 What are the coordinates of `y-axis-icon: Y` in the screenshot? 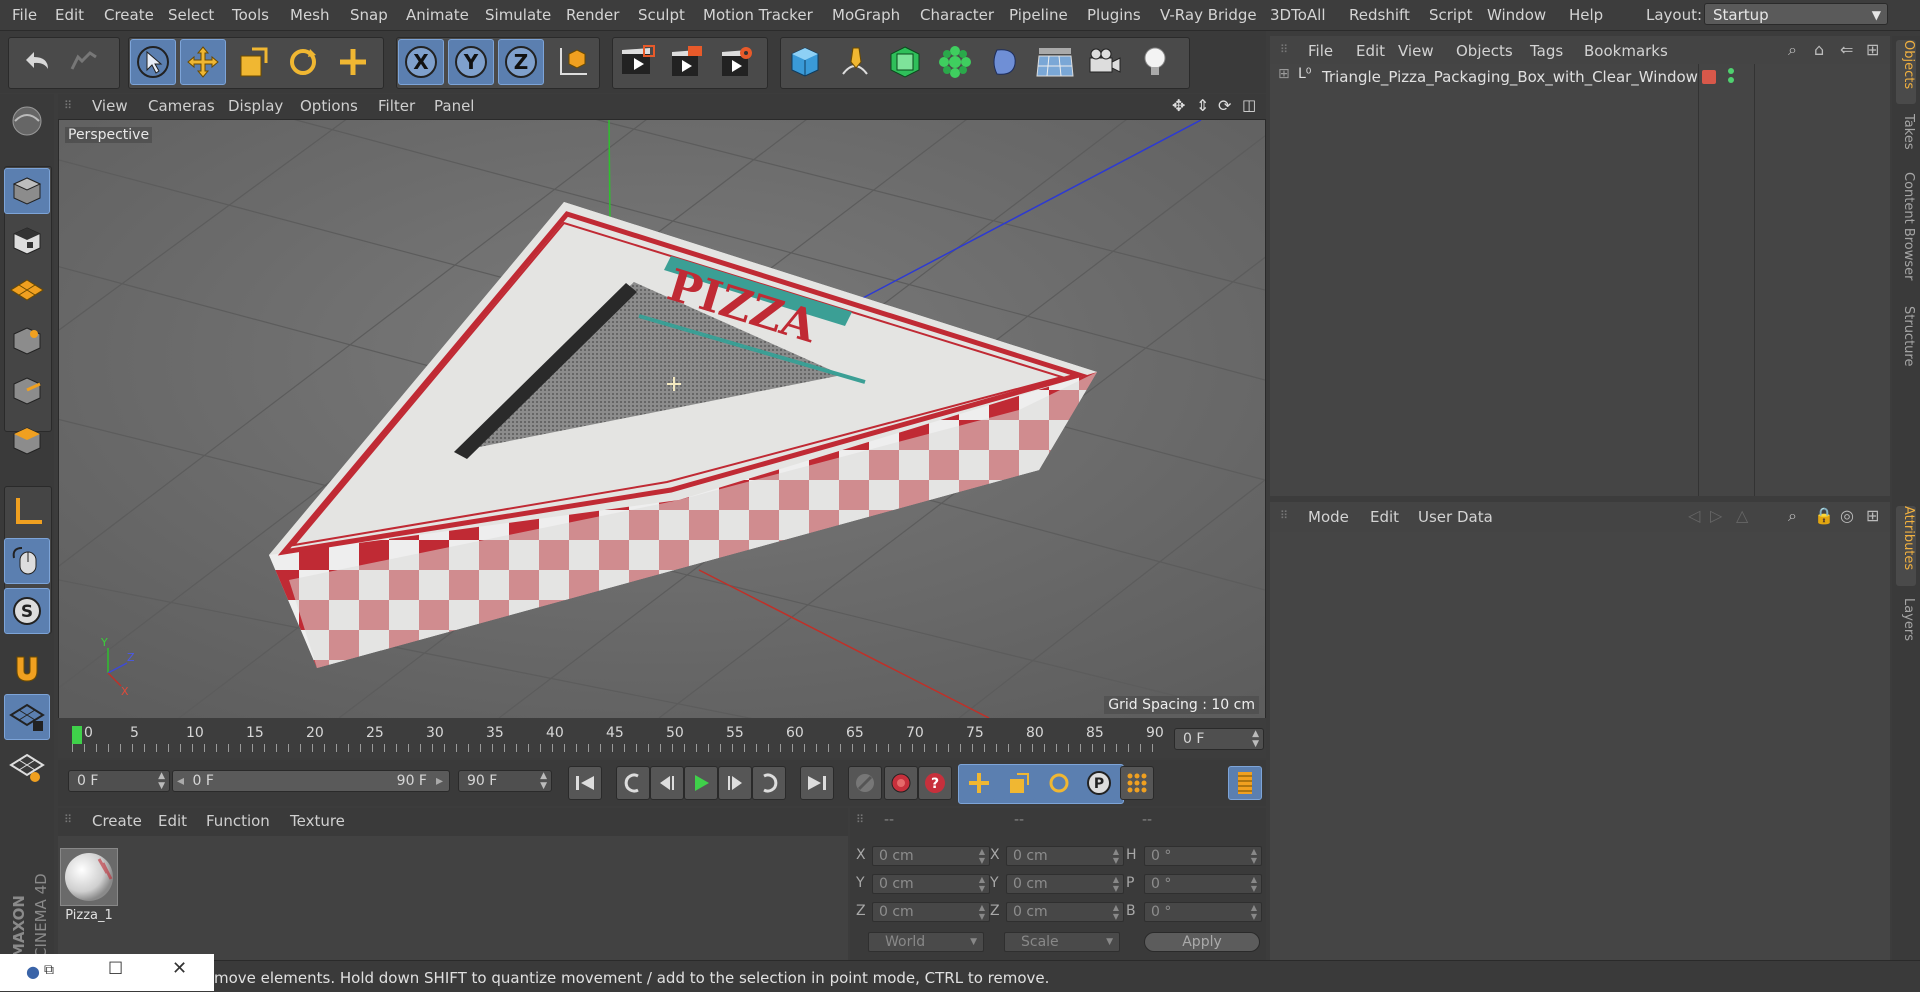 It's located at (471, 62).